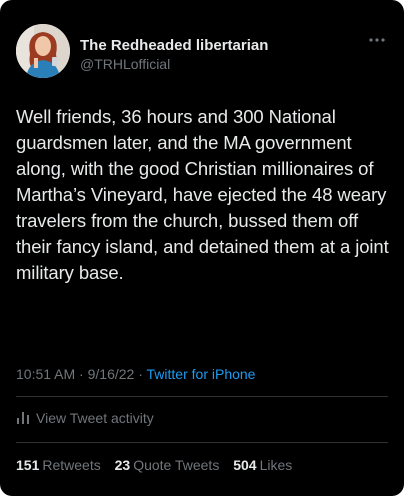  I want to click on tweet-time: 10:51 AM, so click(45, 374).